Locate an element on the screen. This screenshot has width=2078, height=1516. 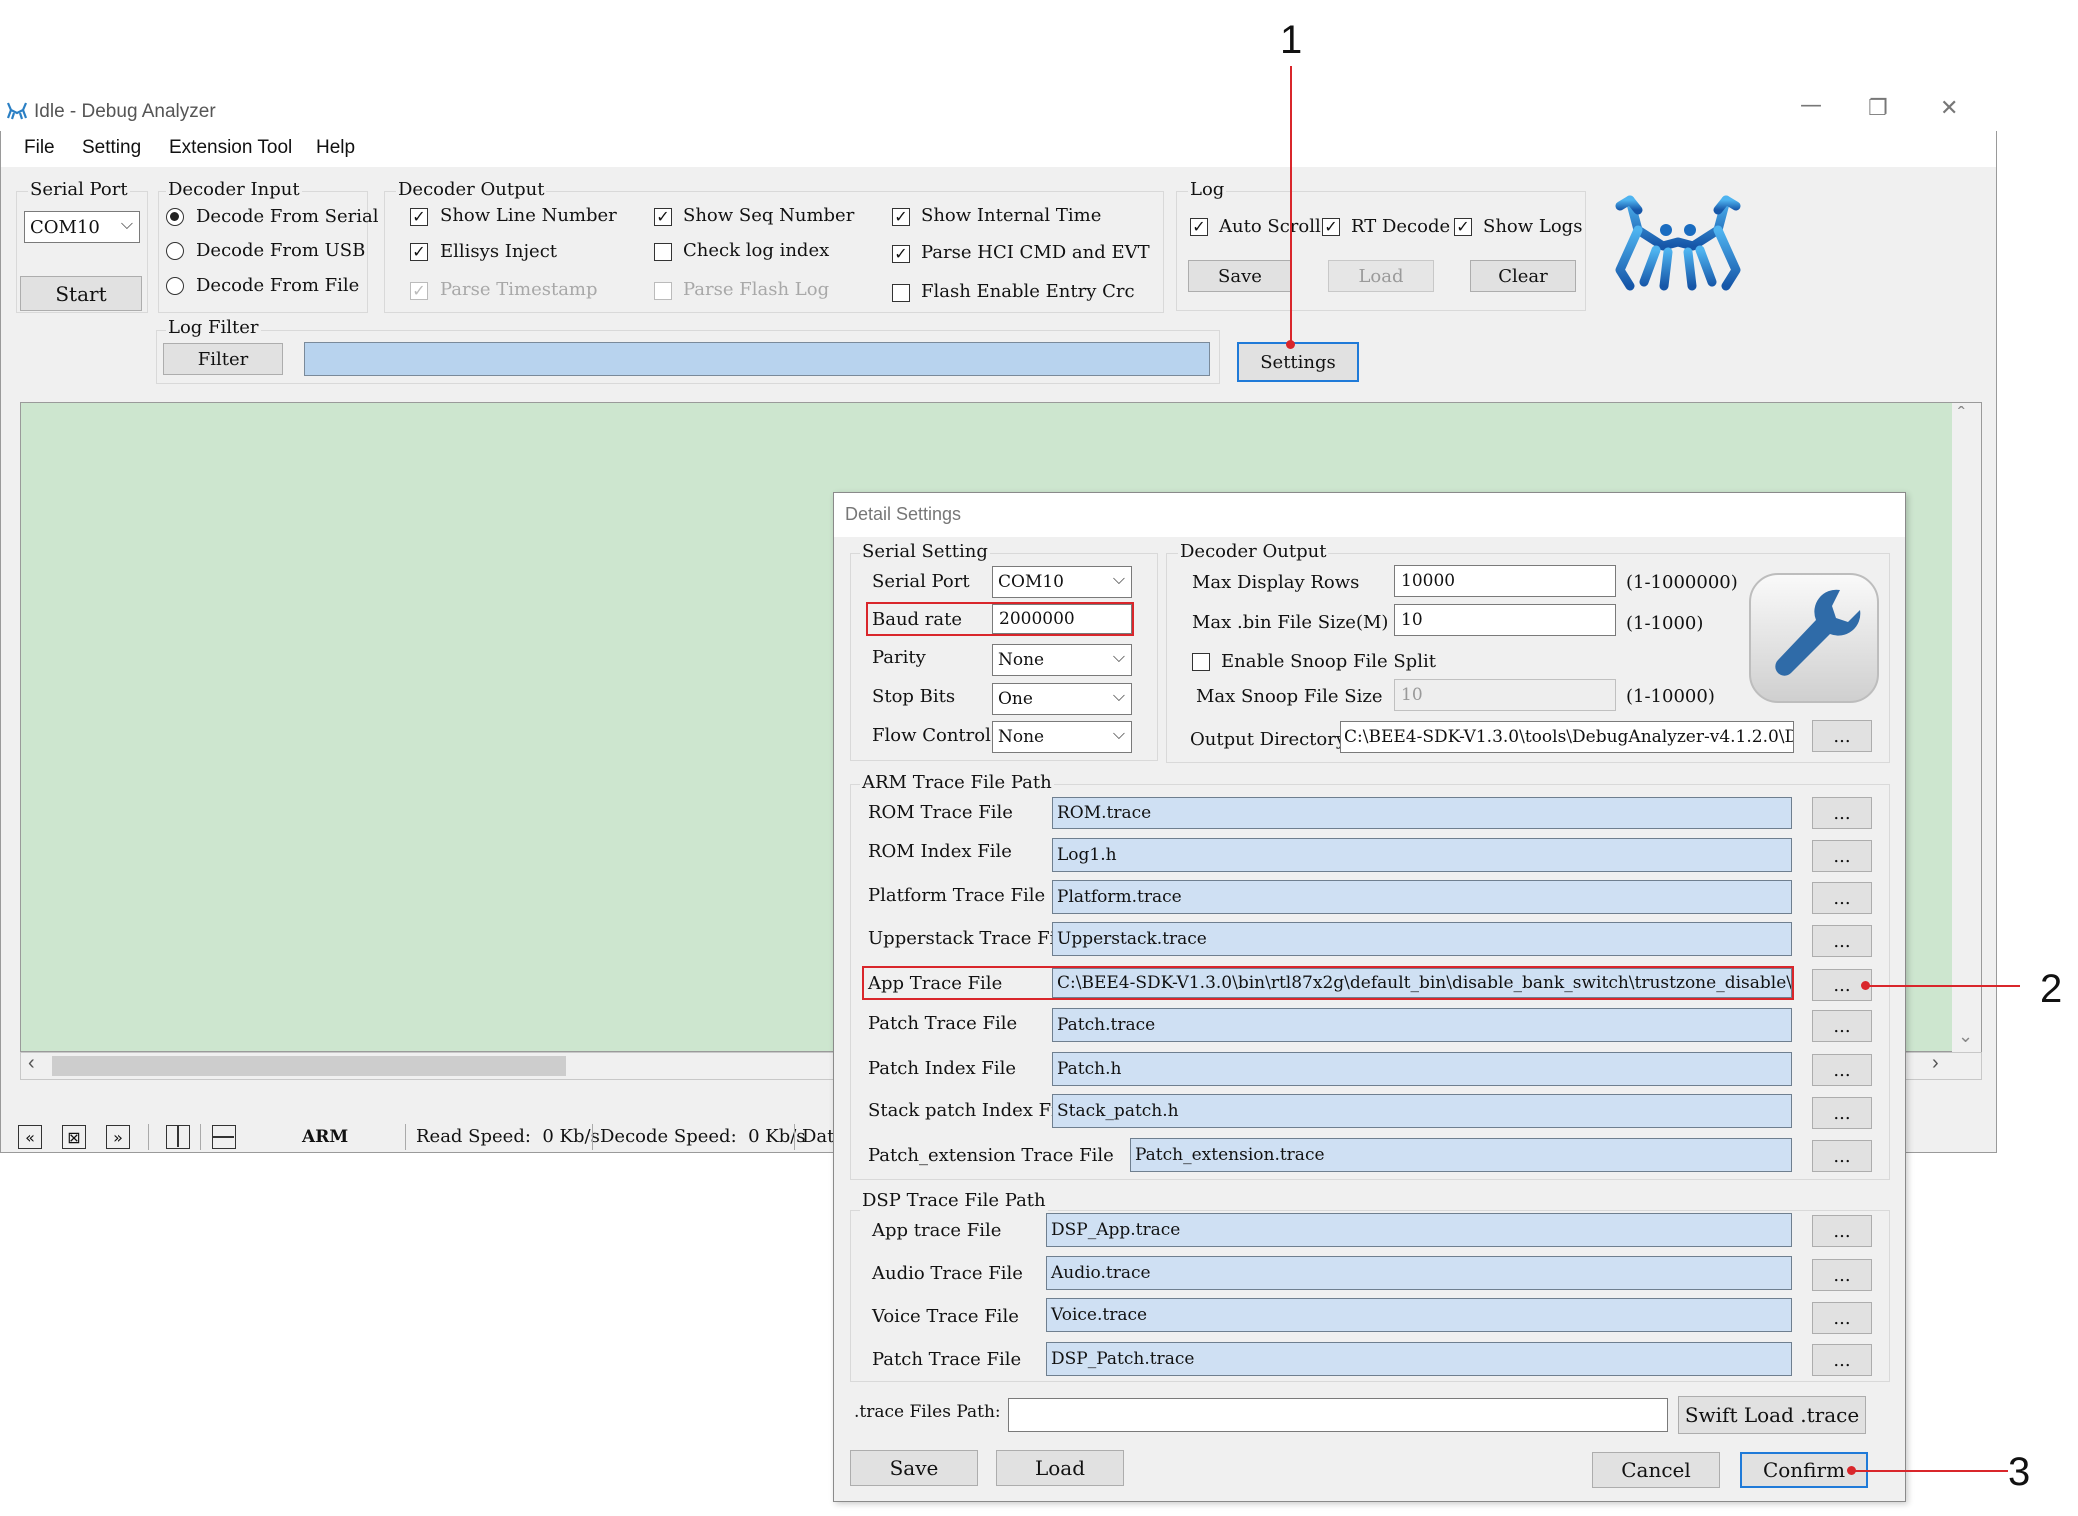
minimize-icon: — is located at coordinates (1811, 105).